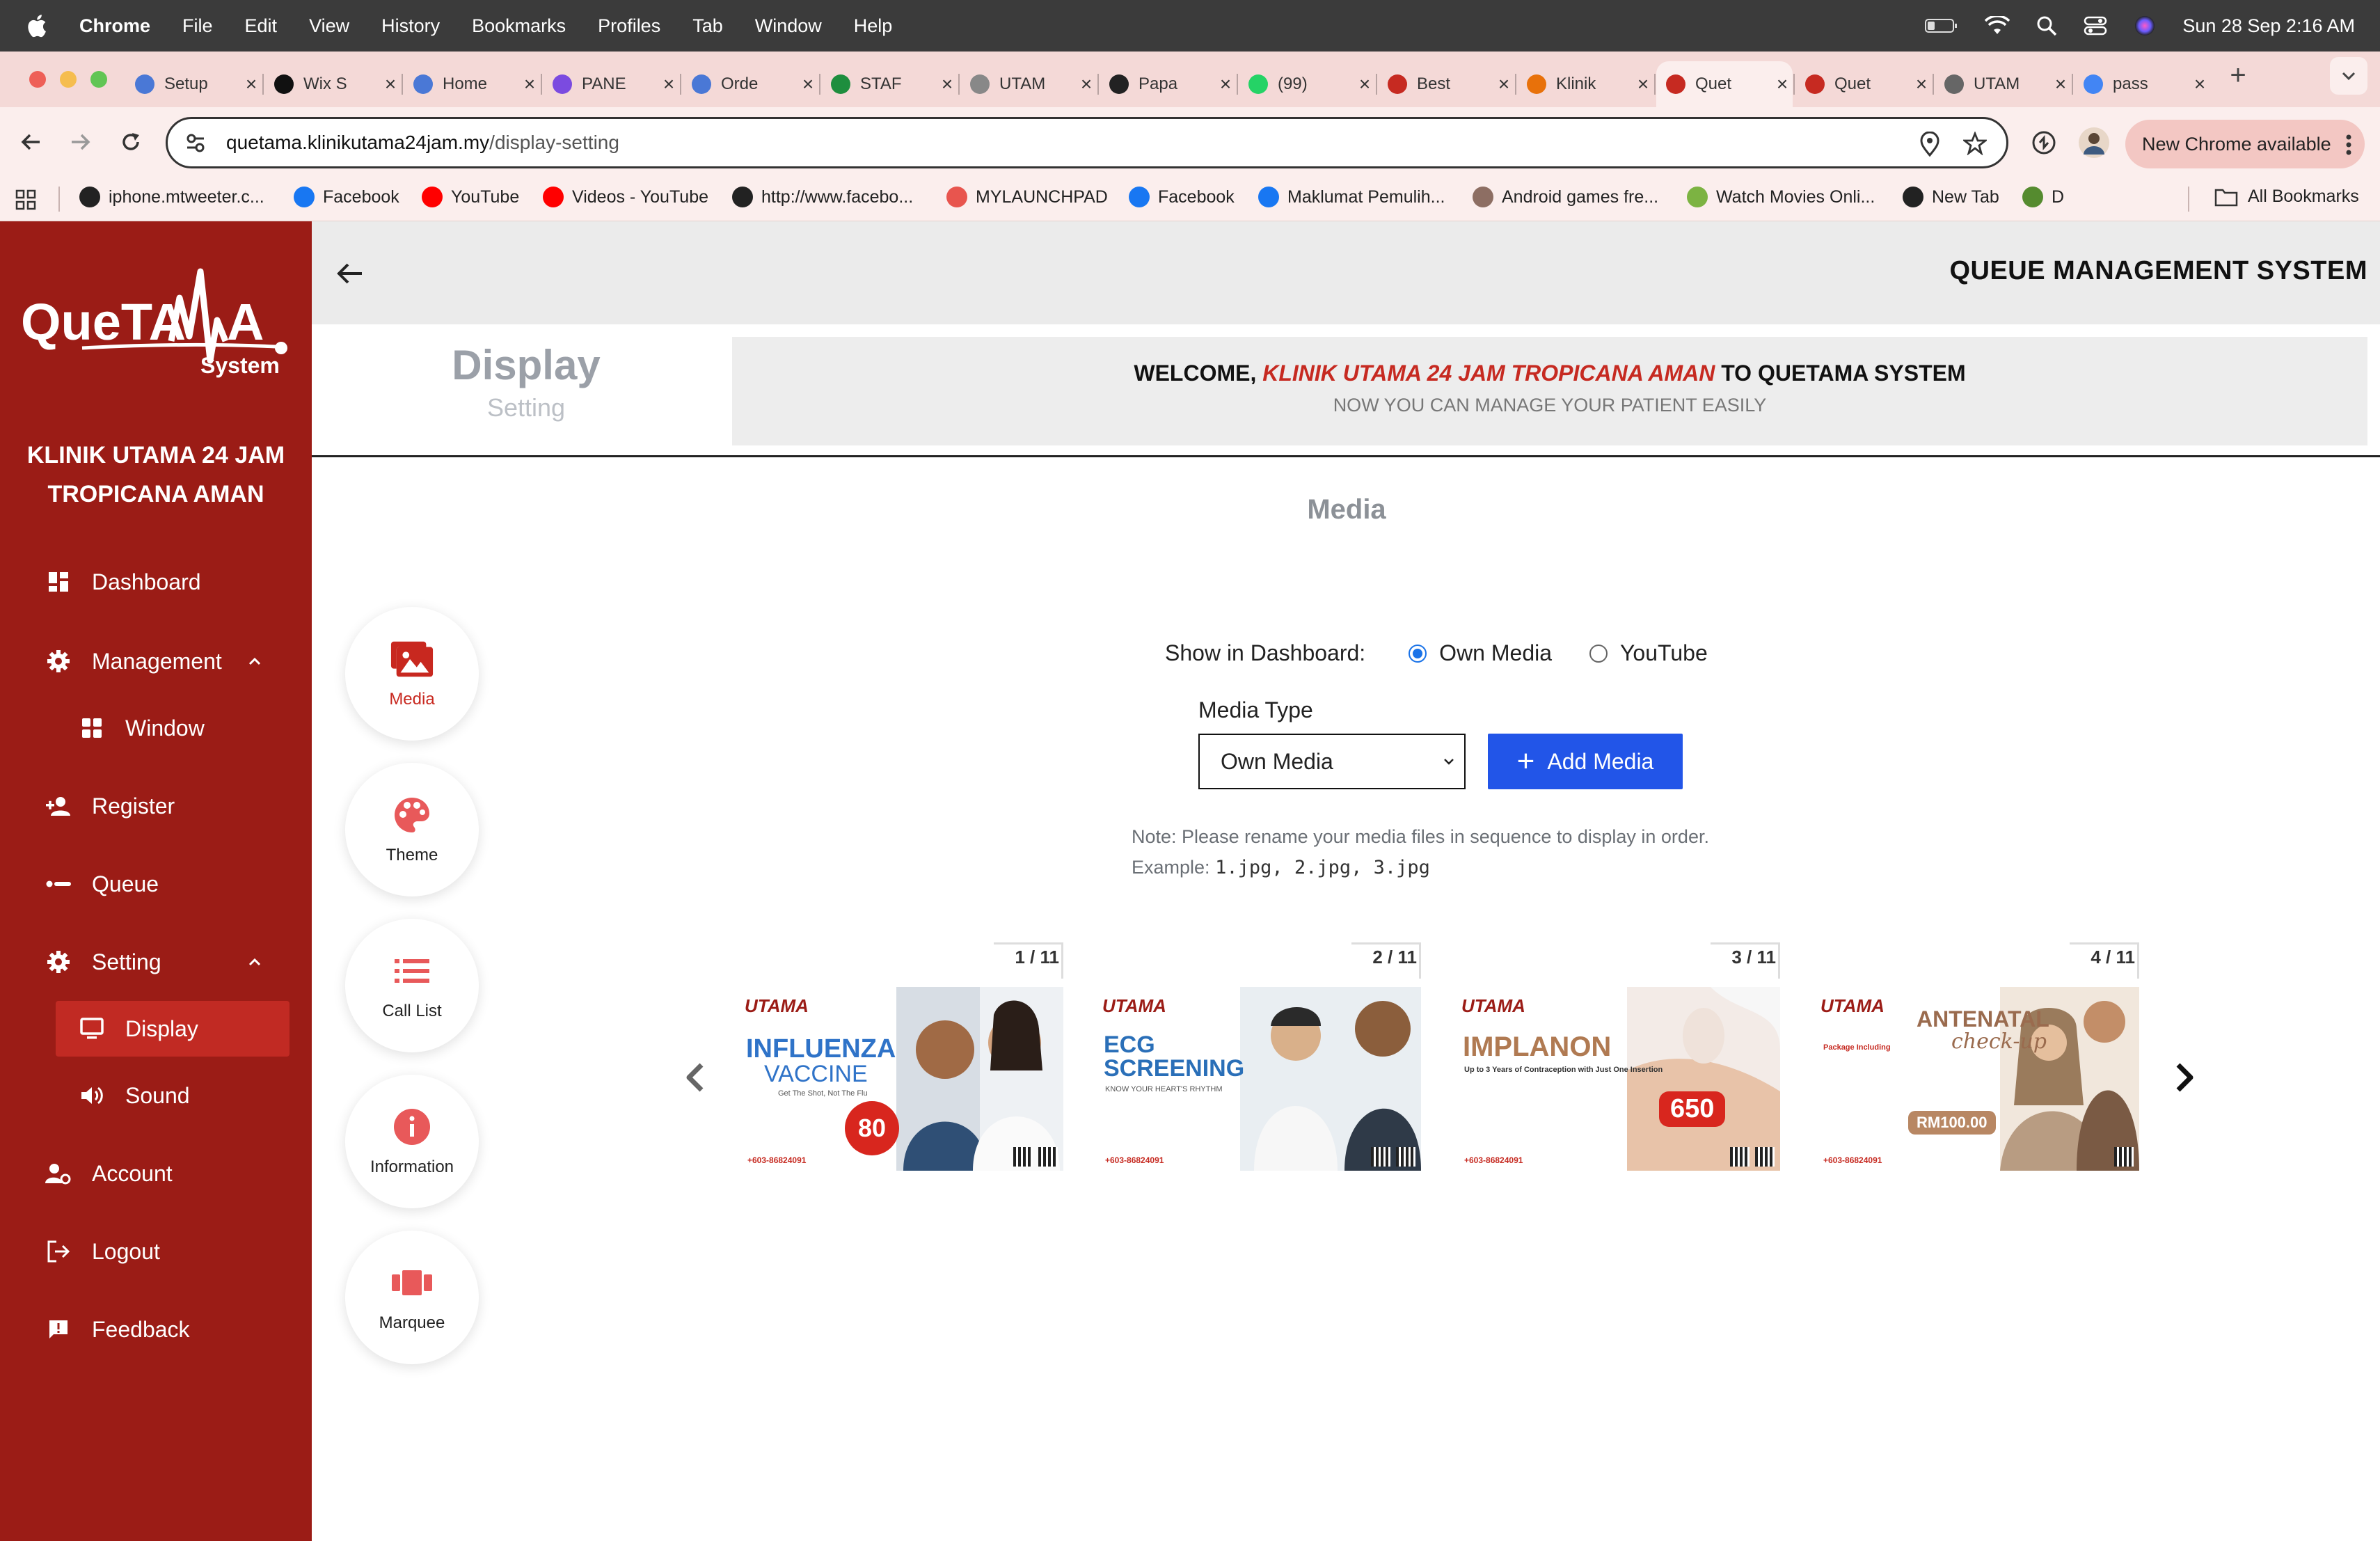 This screenshot has height=1541, width=2380. Describe the element at coordinates (329, 26) in the screenshot. I see `menu-view: View` at that location.